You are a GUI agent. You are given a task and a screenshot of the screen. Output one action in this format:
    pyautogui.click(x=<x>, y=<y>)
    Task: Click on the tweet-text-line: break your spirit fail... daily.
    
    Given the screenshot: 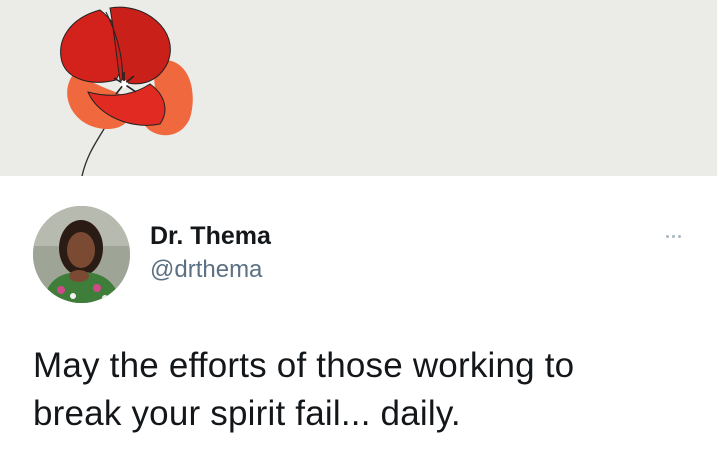 What is the action you would take?
    pyautogui.click(x=247, y=413)
    